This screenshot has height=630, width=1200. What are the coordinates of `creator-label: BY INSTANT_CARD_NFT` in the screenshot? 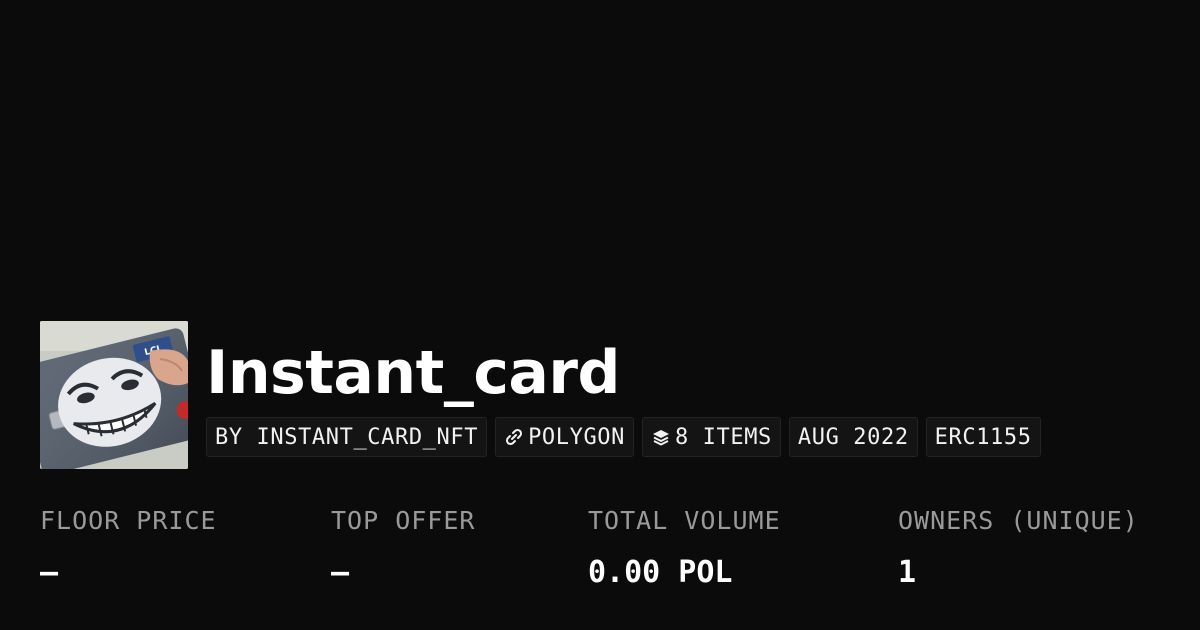 It's located at (347, 437).